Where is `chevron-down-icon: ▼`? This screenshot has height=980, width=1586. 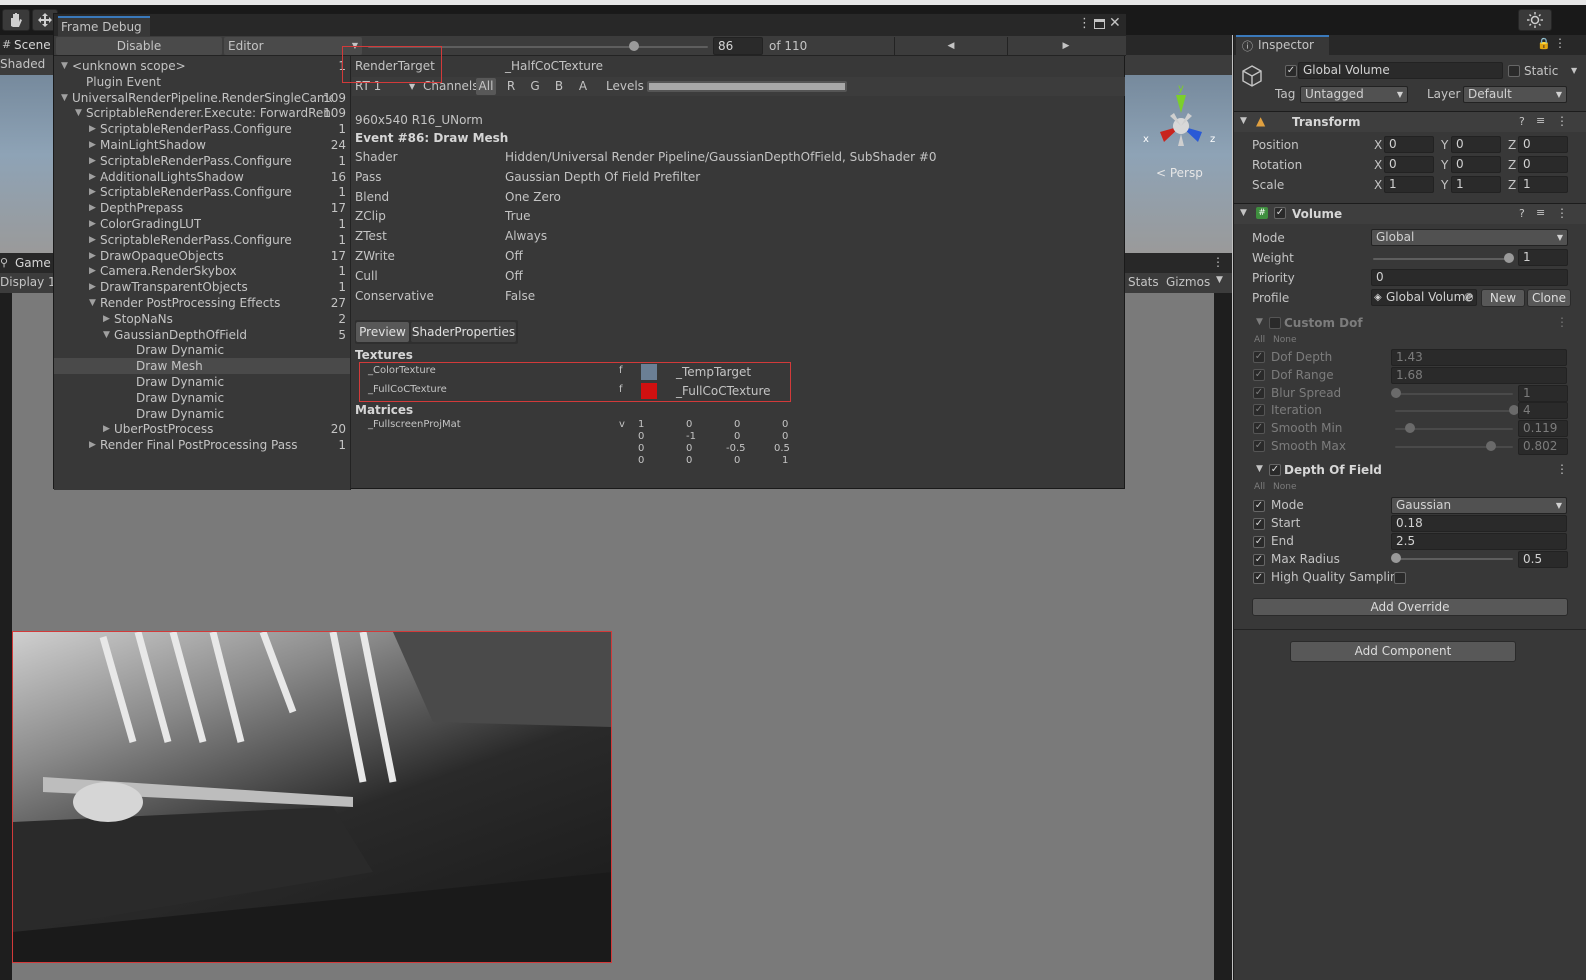 chevron-down-icon: ▼ is located at coordinates (1574, 70).